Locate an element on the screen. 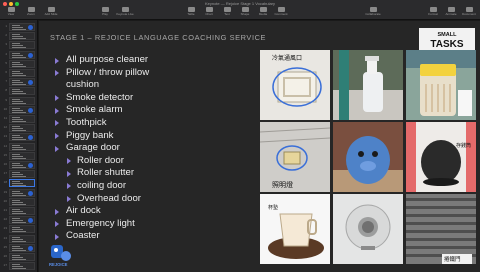  navigator-slide-item: 3 is located at coordinates (19, 45).